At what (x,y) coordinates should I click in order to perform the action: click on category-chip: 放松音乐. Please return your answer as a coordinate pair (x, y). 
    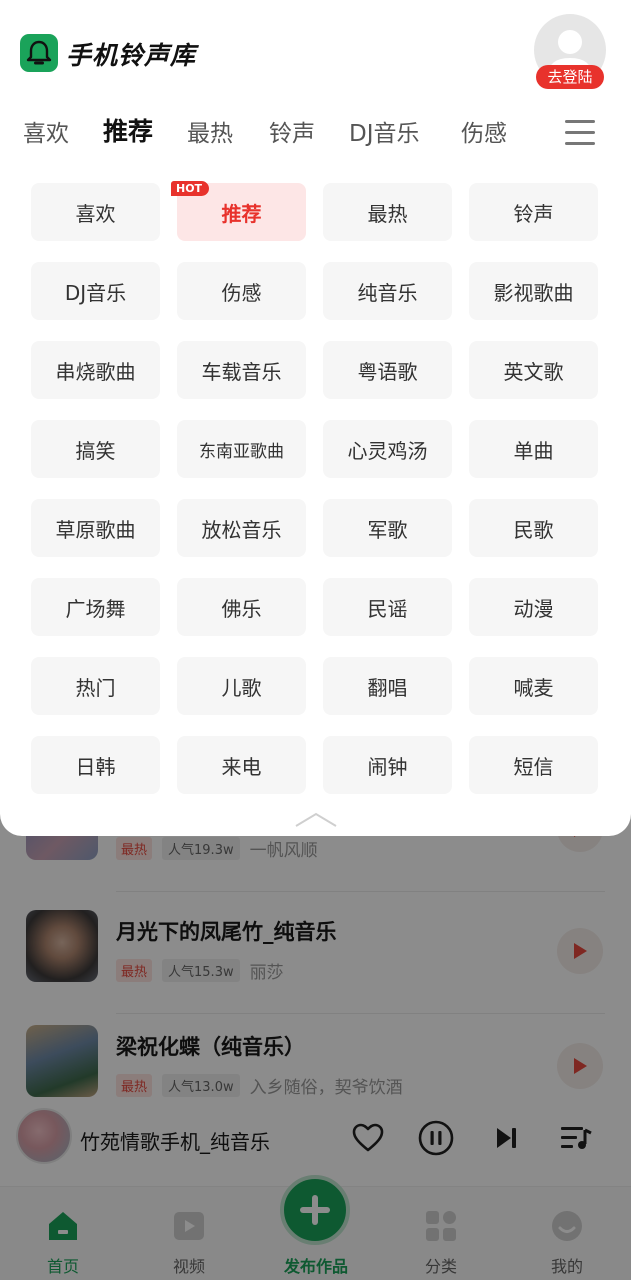
    Looking at the image, I should click on (241, 528).